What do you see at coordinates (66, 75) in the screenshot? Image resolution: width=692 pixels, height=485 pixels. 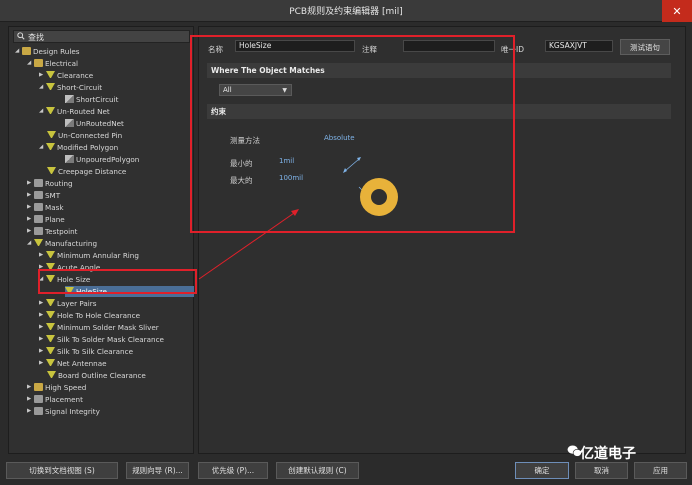 I see `tree-item: ▶ Clearance` at bounding box center [66, 75].